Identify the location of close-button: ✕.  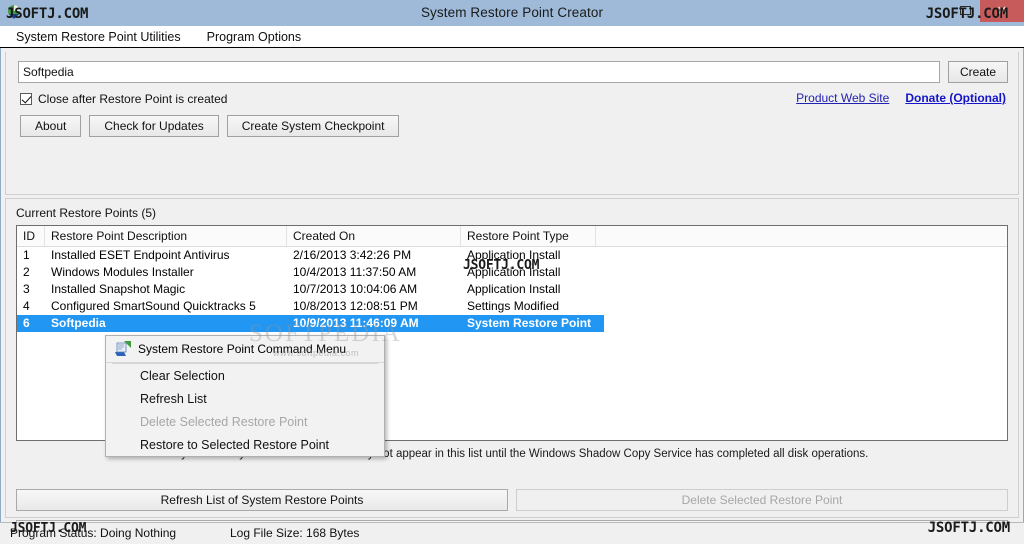
(1002, 11).